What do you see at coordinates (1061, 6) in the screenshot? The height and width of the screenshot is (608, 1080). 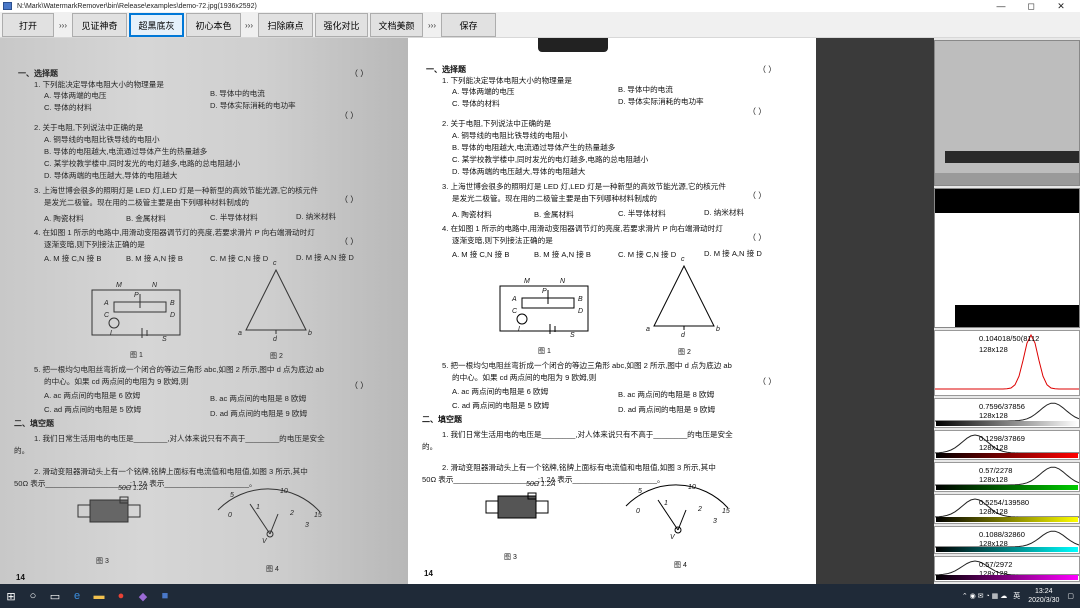 I see `close-button: ✕` at bounding box center [1061, 6].